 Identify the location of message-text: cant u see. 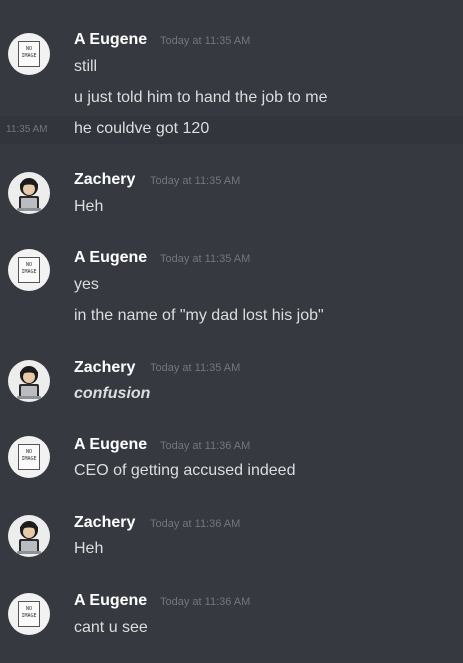
(111, 627).